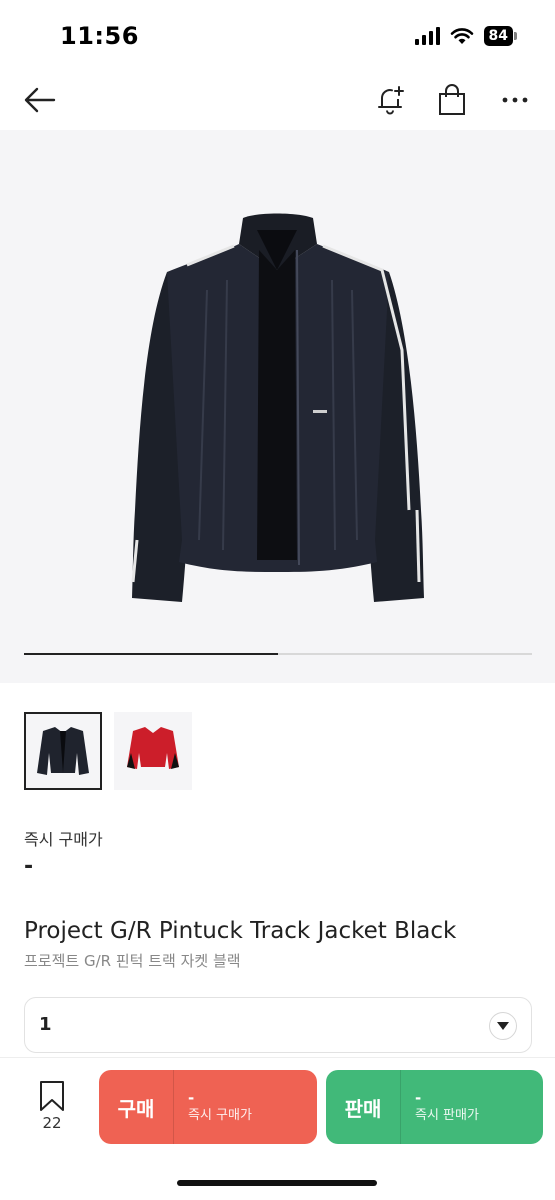 Image resolution: width=555 pixels, height=1200 pixels. I want to click on thumbnail-list, so click(108, 751).